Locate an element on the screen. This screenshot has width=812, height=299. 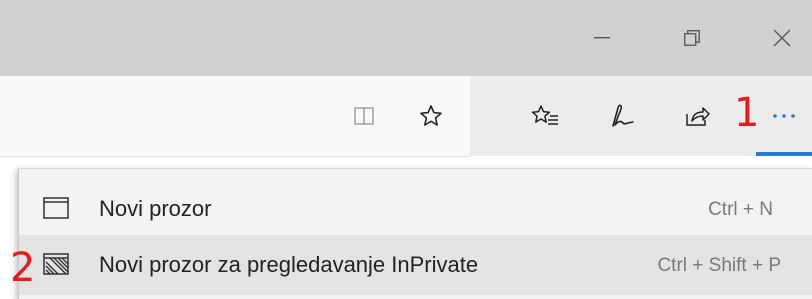
more-actions-icon is located at coordinates (784, 116).